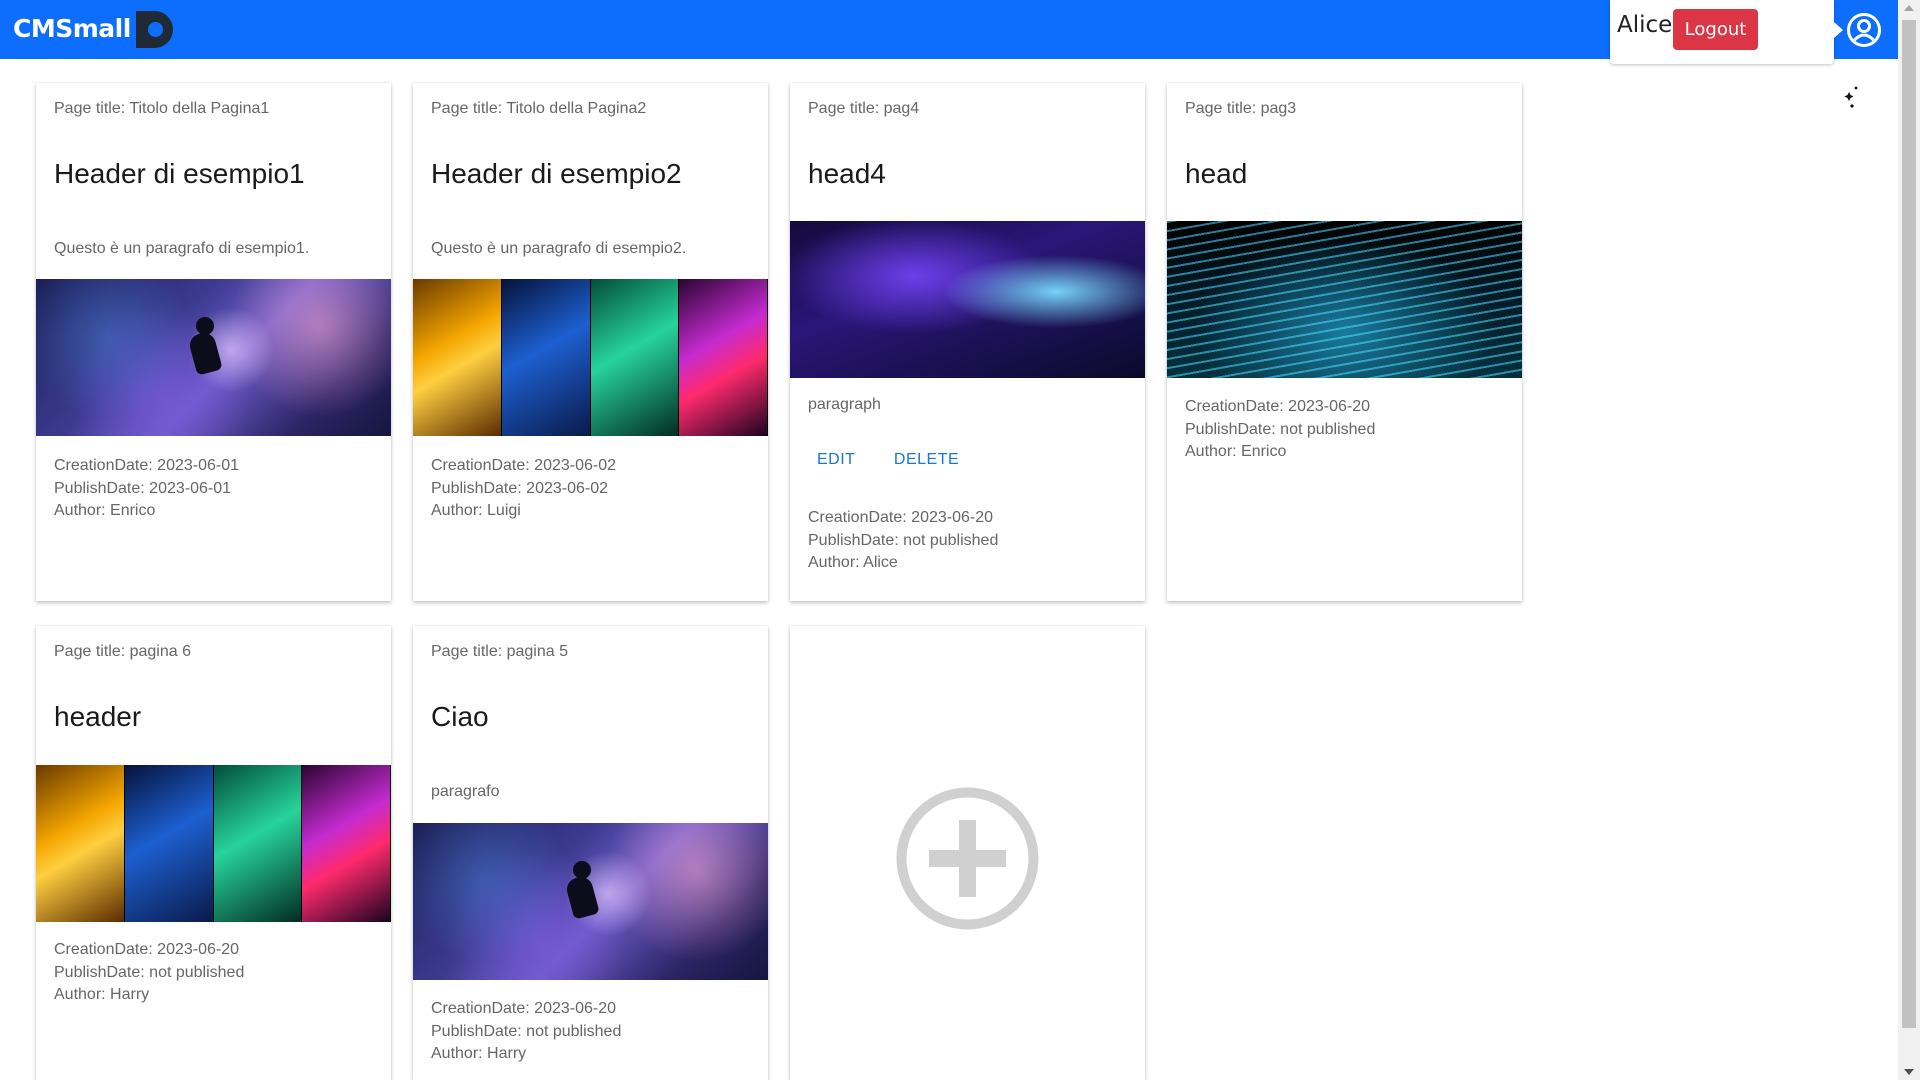 Image resolution: width=1920 pixels, height=1080 pixels. What do you see at coordinates (147, 465) in the screenshot?
I see `card-creation-date: CreationDate: 2023-06-01` at bounding box center [147, 465].